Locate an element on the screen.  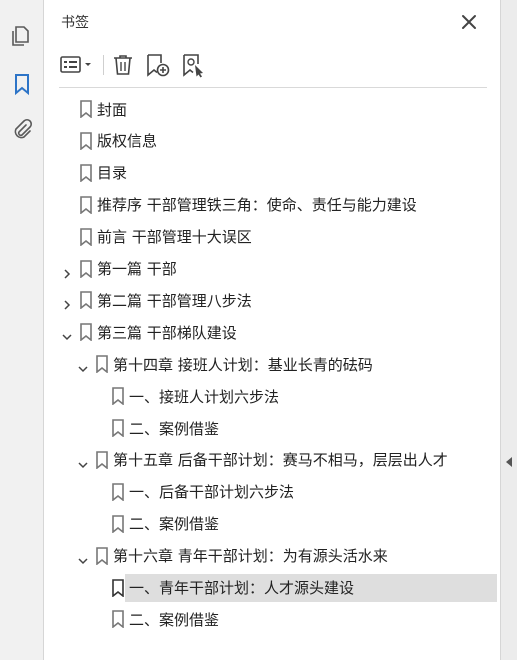
attachment-icon is located at coordinates (22, 130).